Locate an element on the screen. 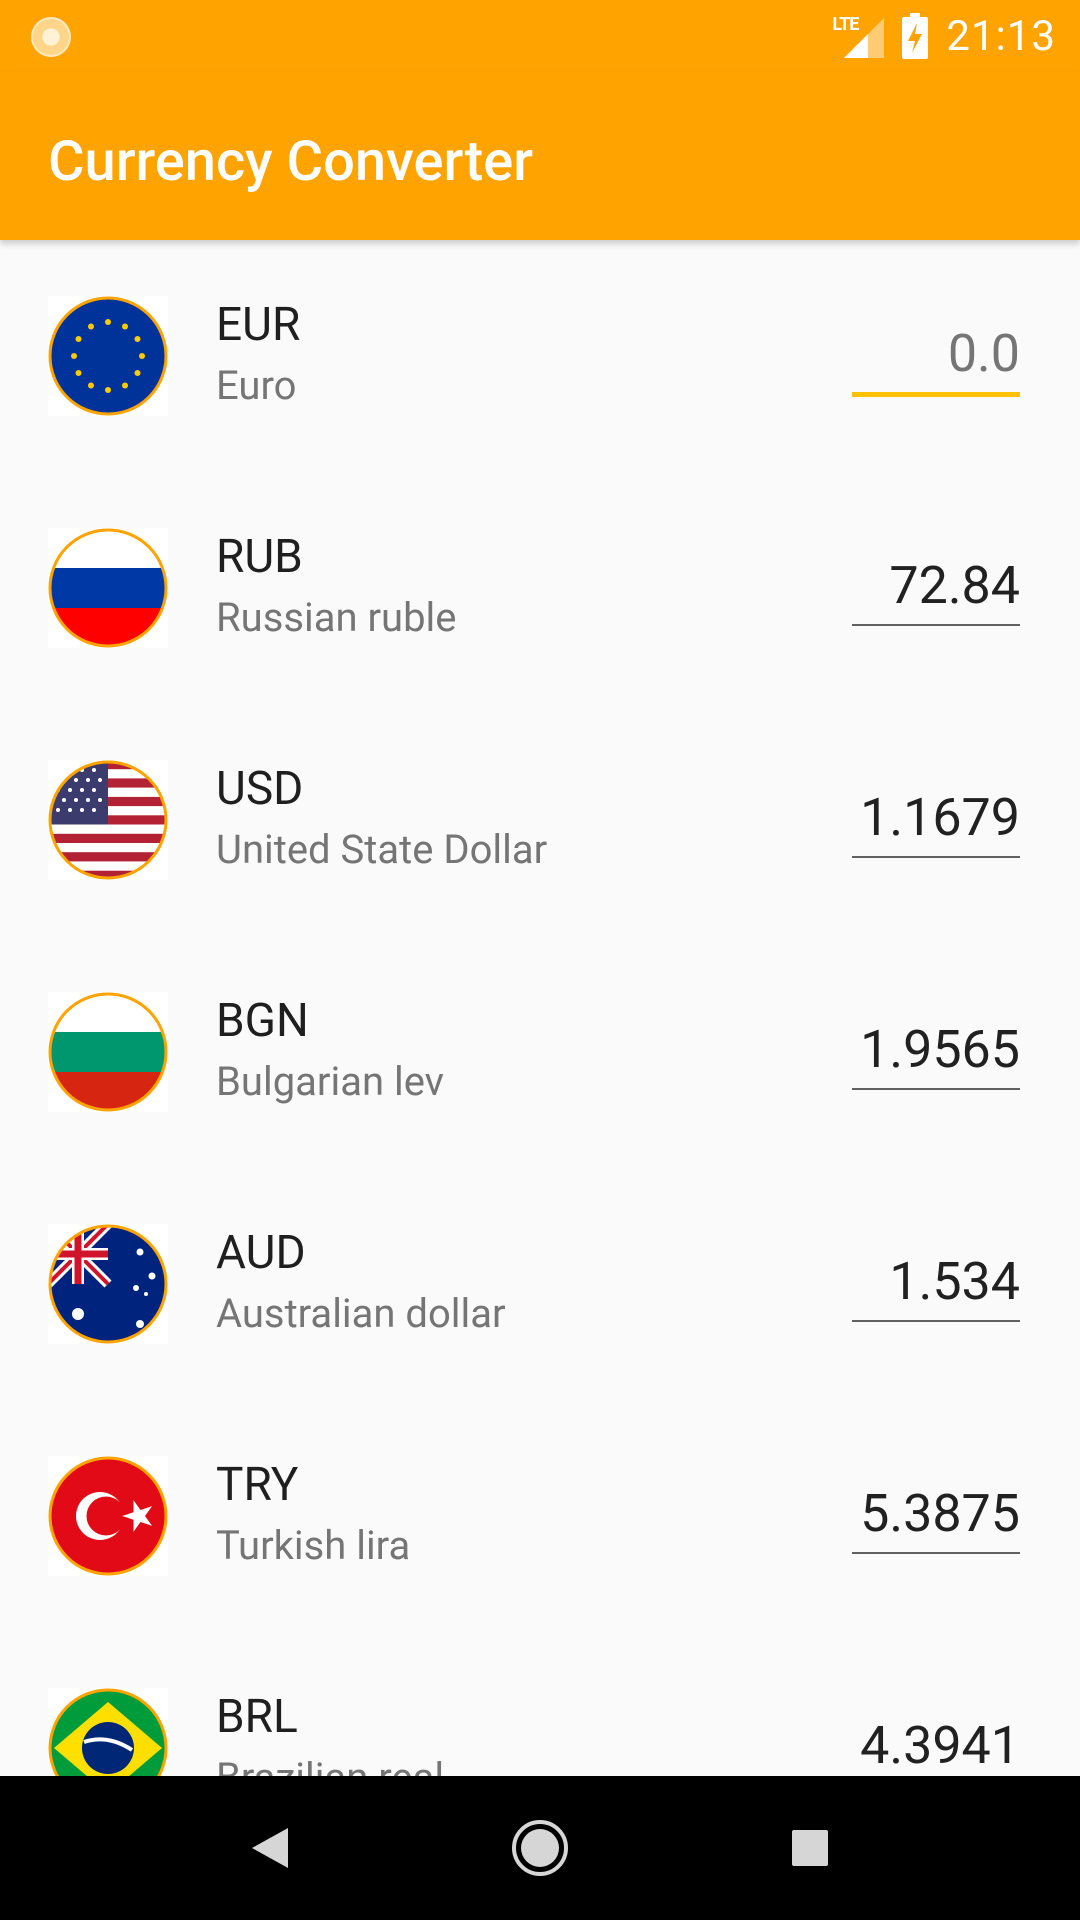  currency-code: EUR is located at coordinates (258, 325).